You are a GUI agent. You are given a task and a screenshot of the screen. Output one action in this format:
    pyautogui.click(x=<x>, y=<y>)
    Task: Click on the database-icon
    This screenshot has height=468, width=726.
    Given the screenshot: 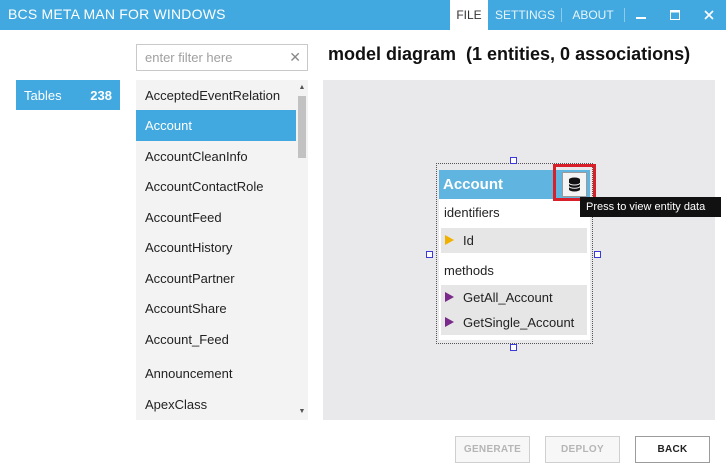 What is the action you would take?
    pyautogui.click(x=574, y=184)
    